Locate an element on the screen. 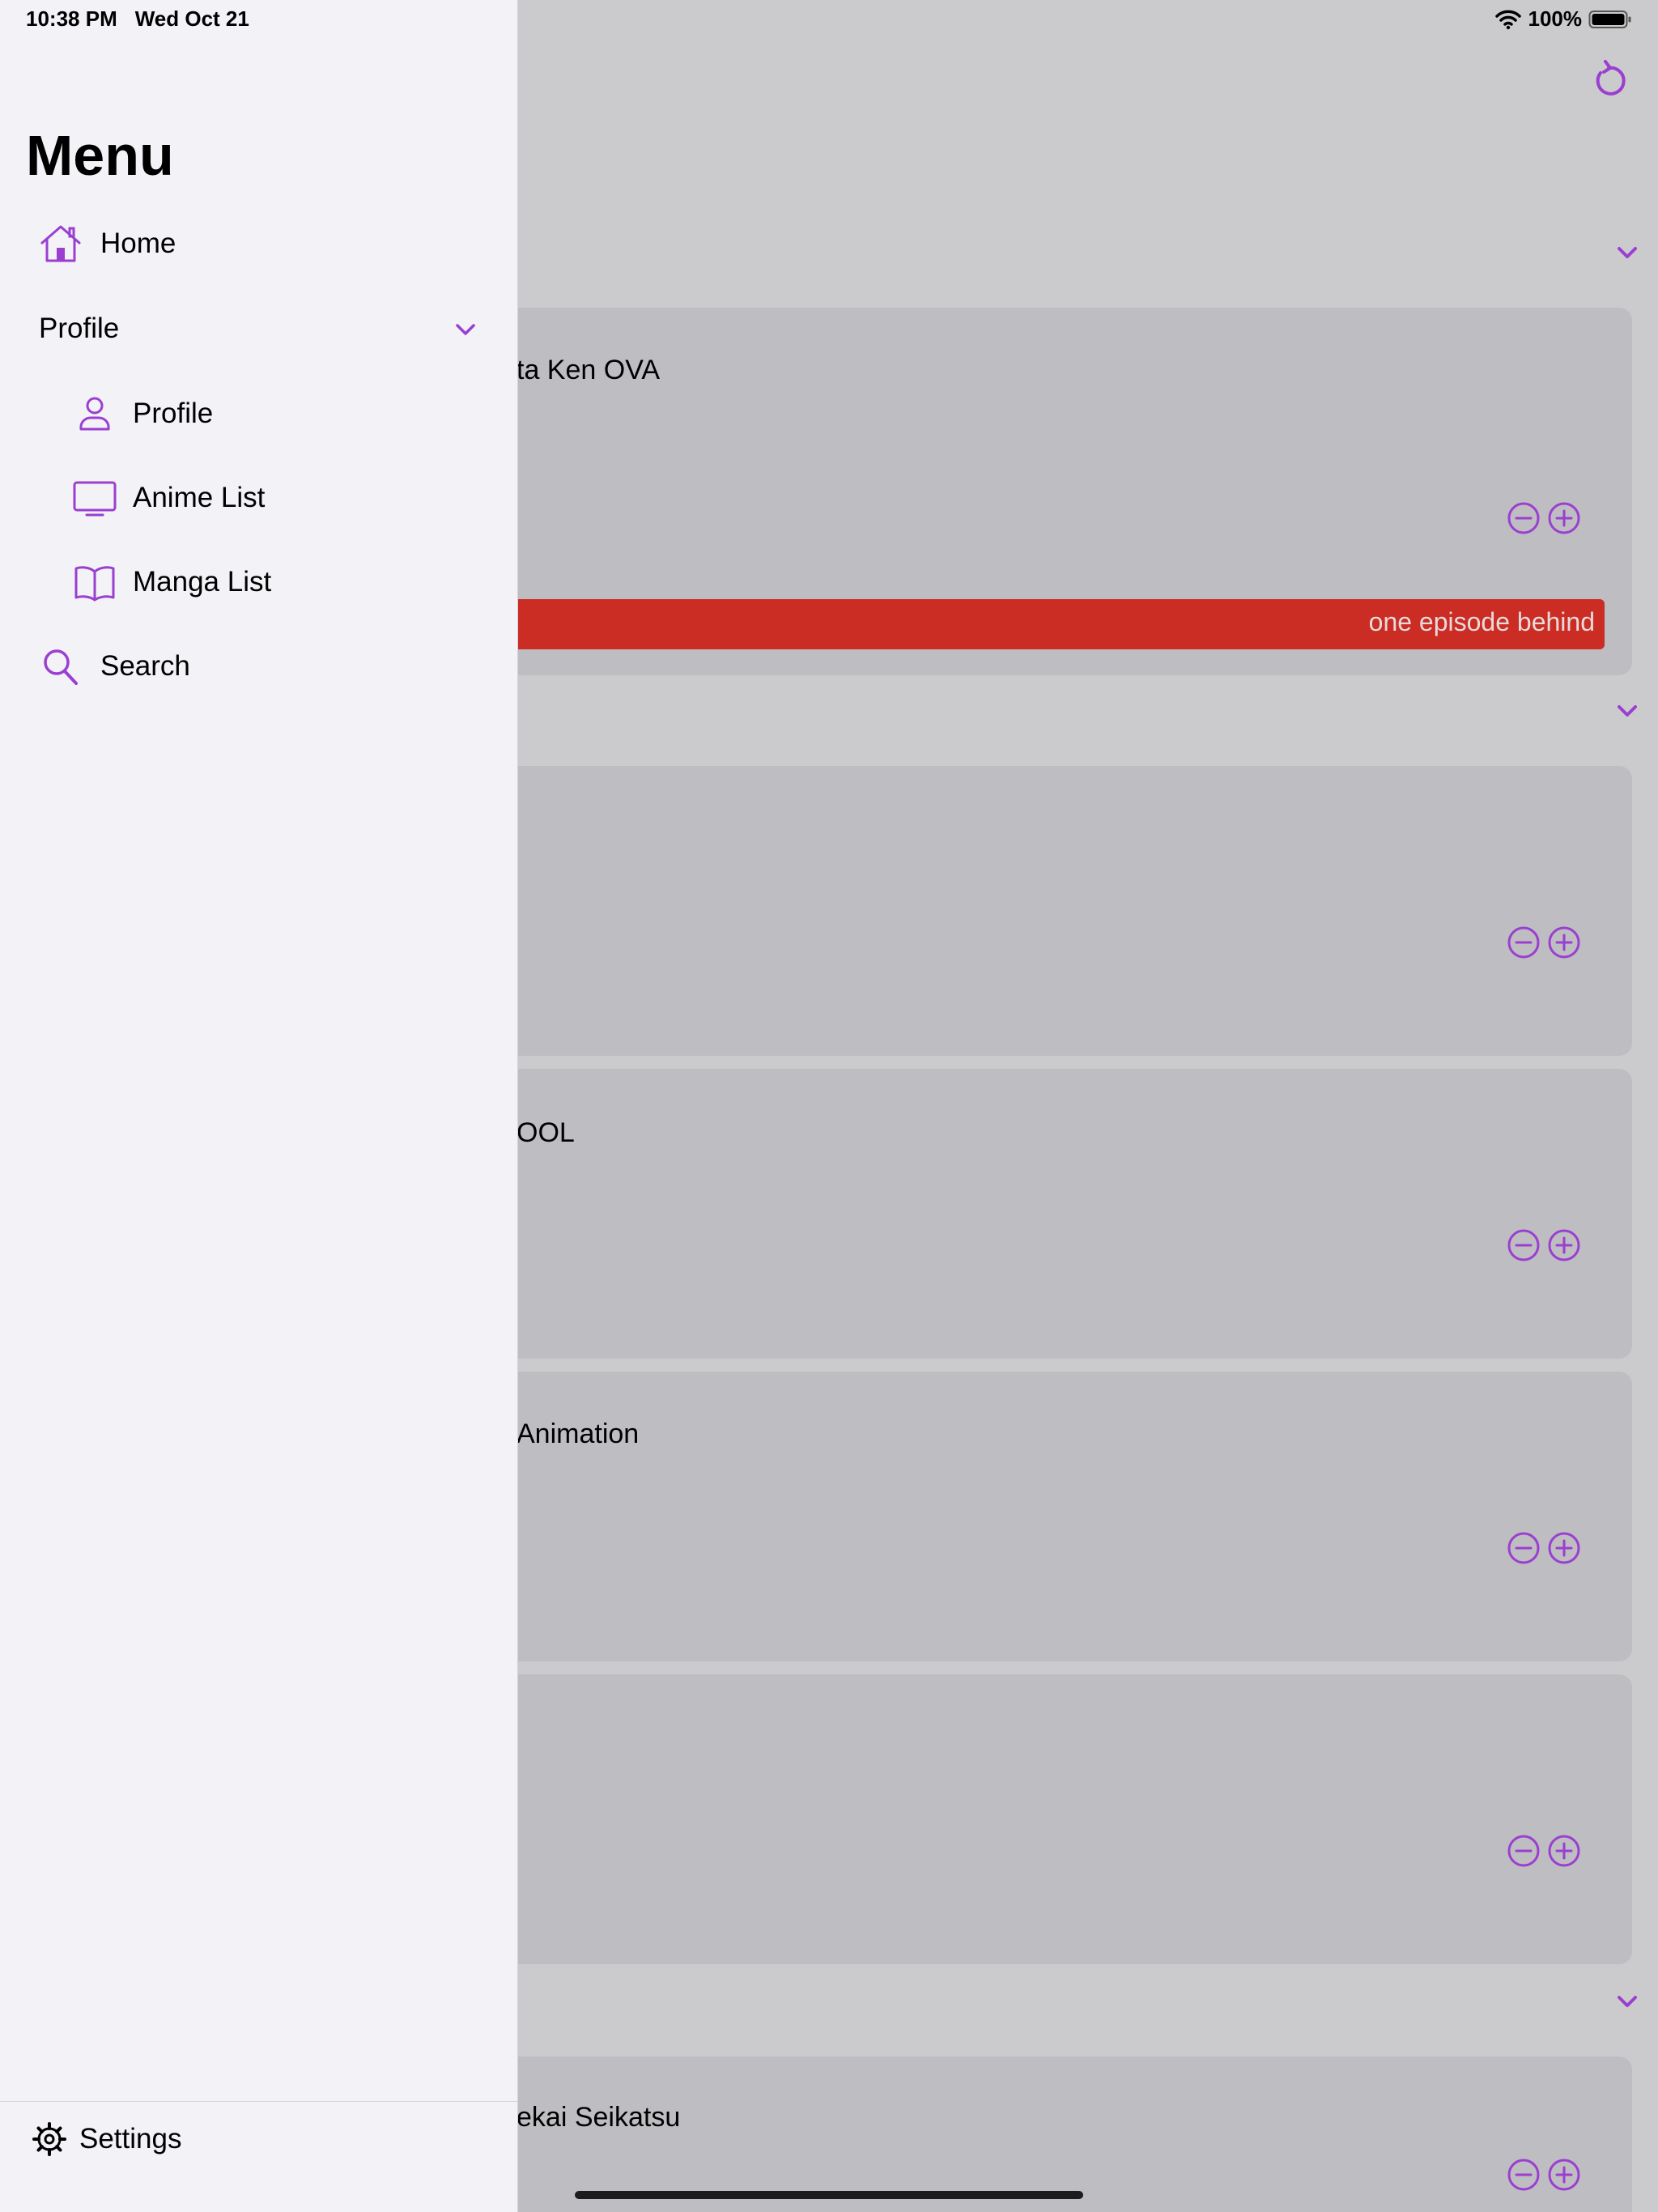 The width and height of the screenshot is (1658, 2212). menu-item-label: Profile is located at coordinates (173, 414).